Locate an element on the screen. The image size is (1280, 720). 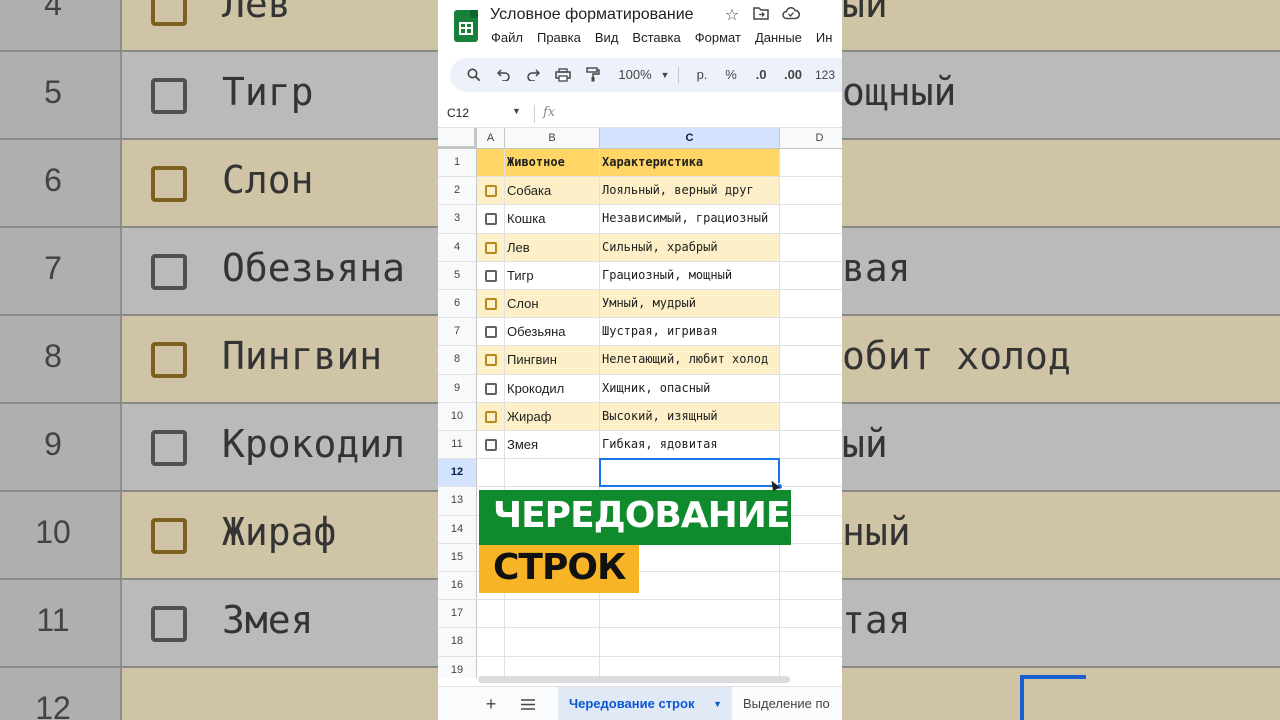
cell-trait: Грациозный, мощный is located at coordinates (690, 275).